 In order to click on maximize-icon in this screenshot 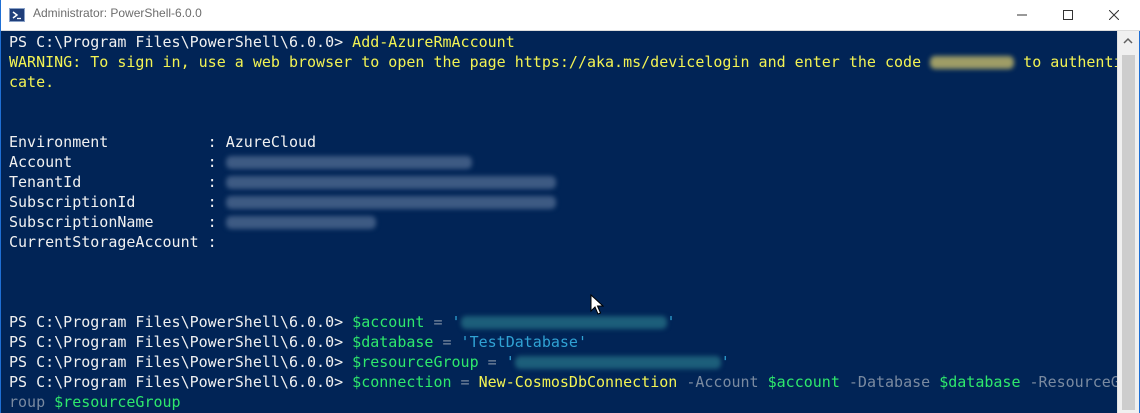, I will do `click(1068, 15)`.